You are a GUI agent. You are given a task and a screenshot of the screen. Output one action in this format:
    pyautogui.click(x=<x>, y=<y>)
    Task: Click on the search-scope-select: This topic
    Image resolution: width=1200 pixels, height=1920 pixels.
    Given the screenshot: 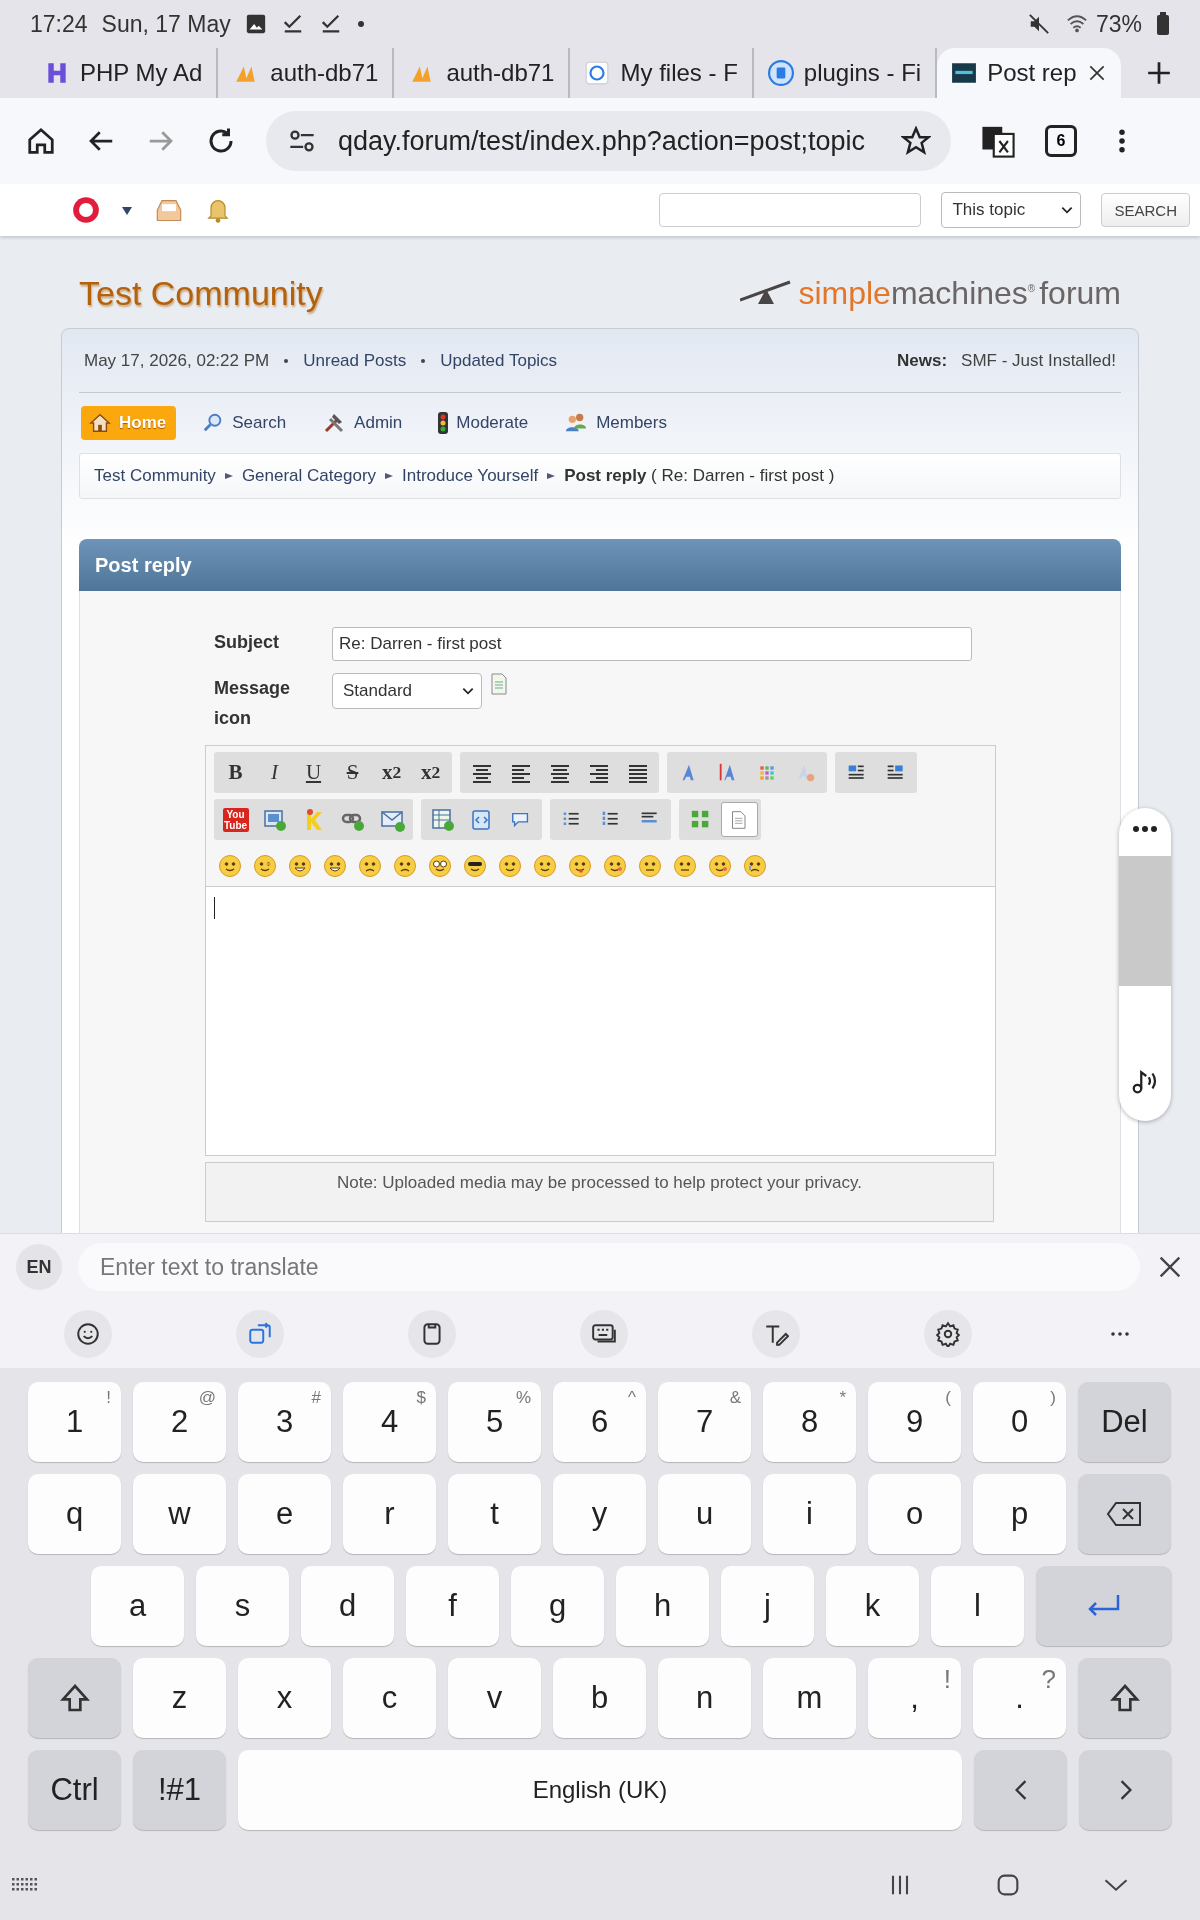 What is the action you would take?
    pyautogui.click(x=1011, y=210)
    